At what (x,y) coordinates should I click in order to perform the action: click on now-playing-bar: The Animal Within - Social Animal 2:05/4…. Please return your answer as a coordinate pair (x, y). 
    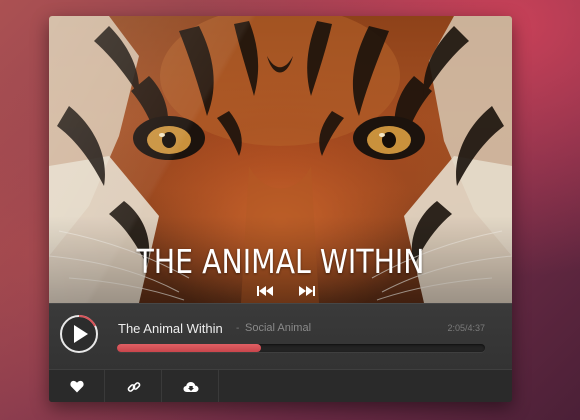
    Looking at the image, I should click on (280, 336).